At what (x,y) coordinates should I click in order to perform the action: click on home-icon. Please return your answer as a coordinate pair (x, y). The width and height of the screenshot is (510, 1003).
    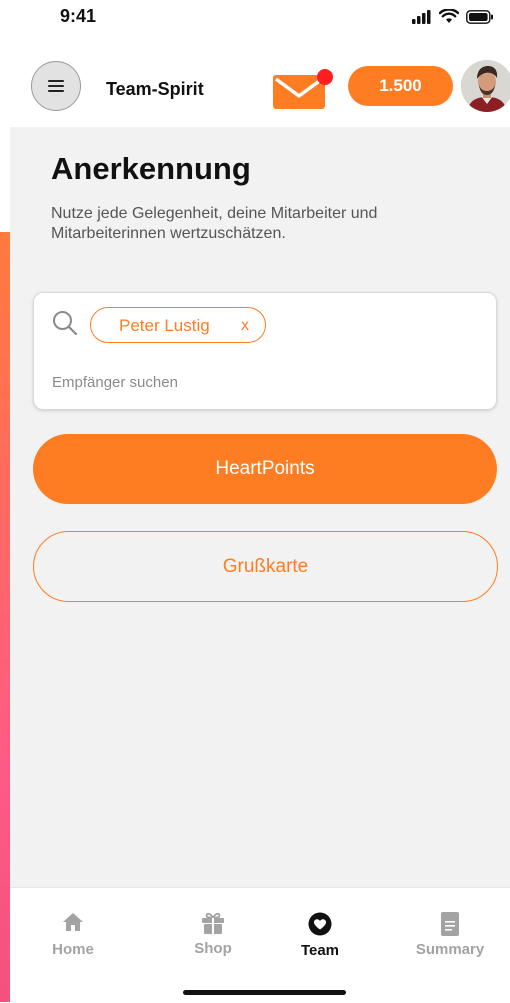
    Looking at the image, I should click on (73, 922).